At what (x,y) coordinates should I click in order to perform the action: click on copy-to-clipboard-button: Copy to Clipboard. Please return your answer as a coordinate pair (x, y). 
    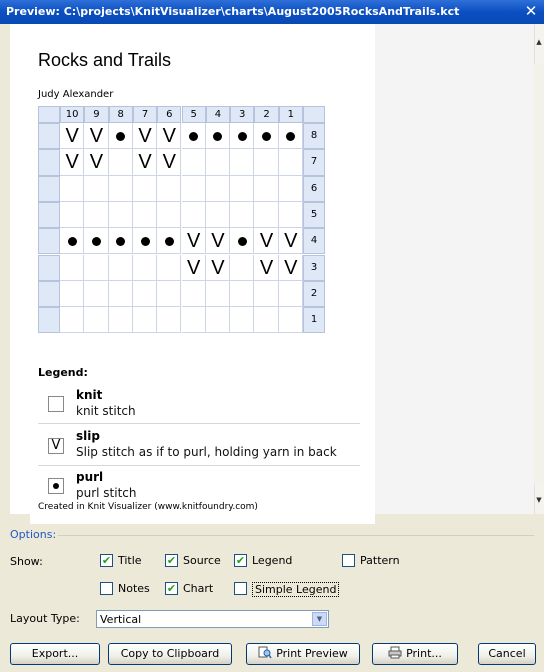
    Looking at the image, I should click on (170, 654).